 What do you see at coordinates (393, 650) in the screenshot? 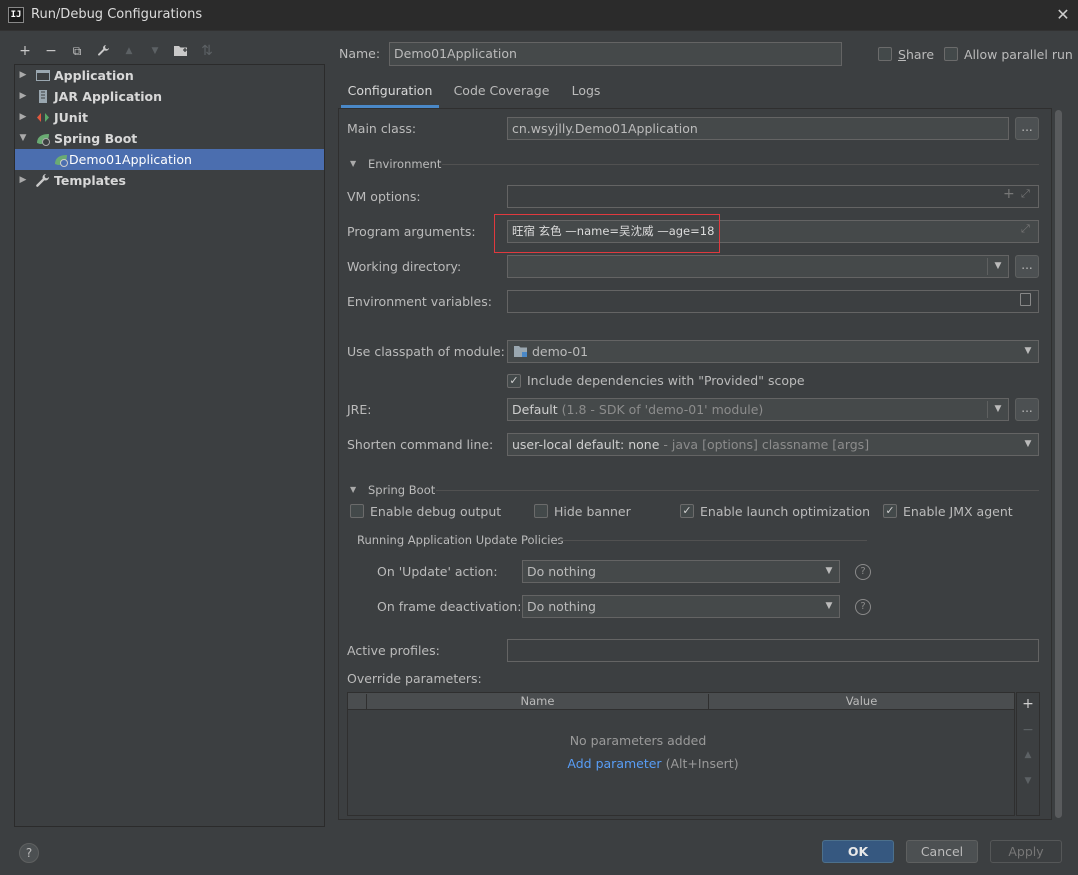
I see `active-profiles-label: Active profiles:` at bounding box center [393, 650].